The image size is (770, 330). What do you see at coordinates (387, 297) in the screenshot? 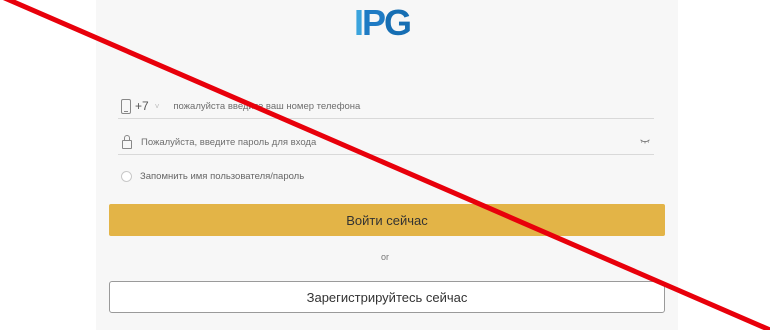
I see `register-button: Зарегистрируйтесь сейчас` at bounding box center [387, 297].